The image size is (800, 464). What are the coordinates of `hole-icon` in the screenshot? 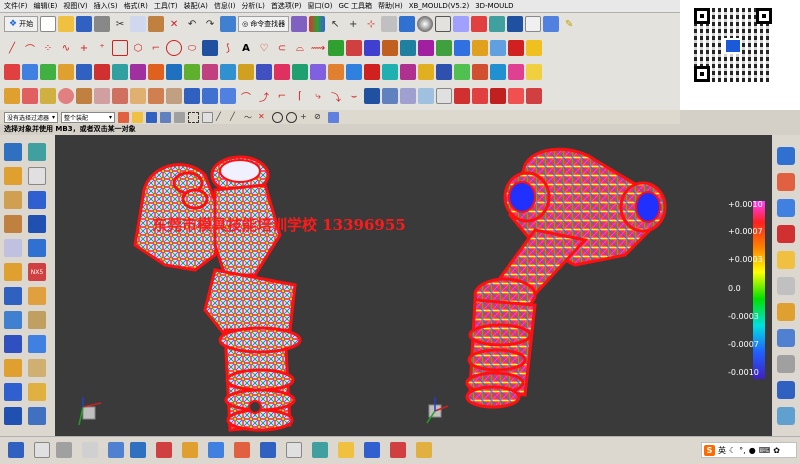 It's located at (120, 96).